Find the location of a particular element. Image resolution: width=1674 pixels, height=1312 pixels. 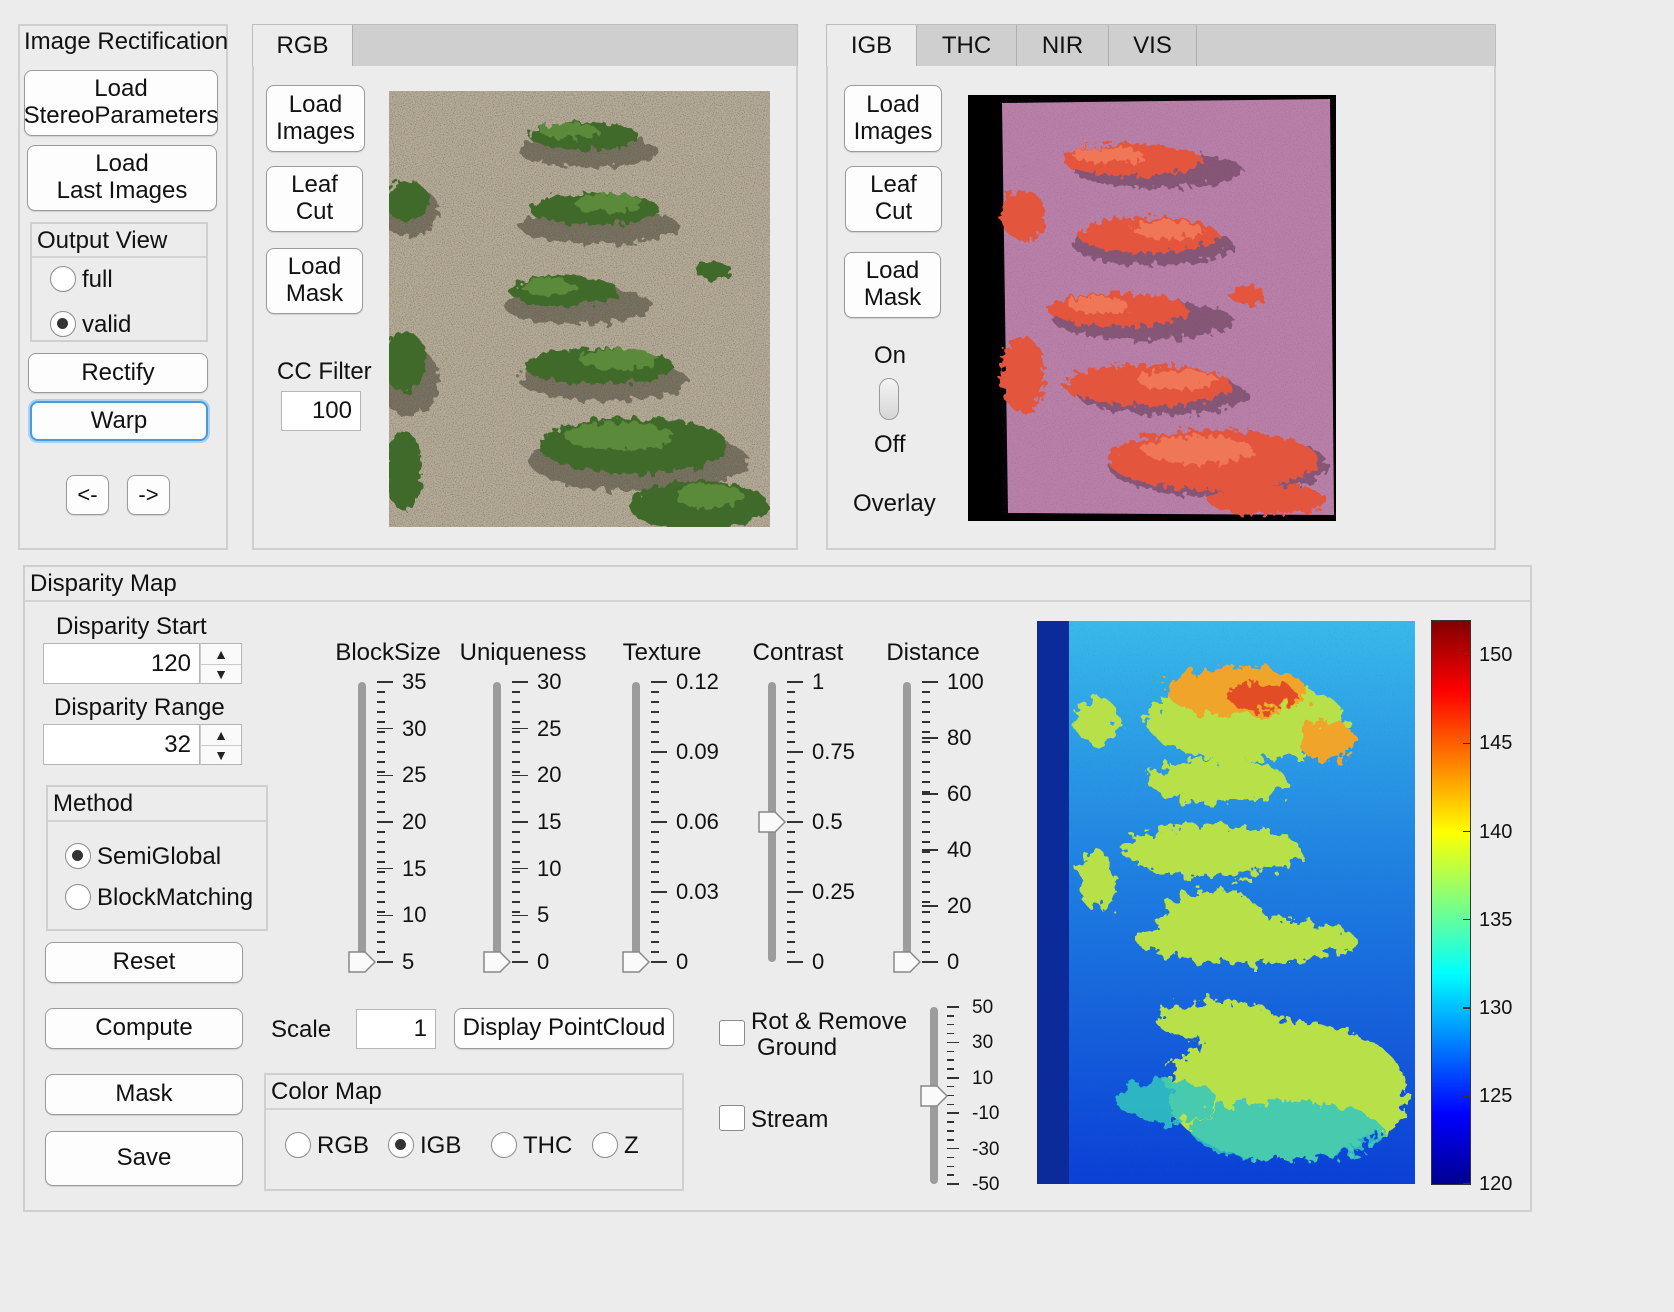

igb-leaf-cut-button: Leaf Cut is located at coordinates (893, 199).